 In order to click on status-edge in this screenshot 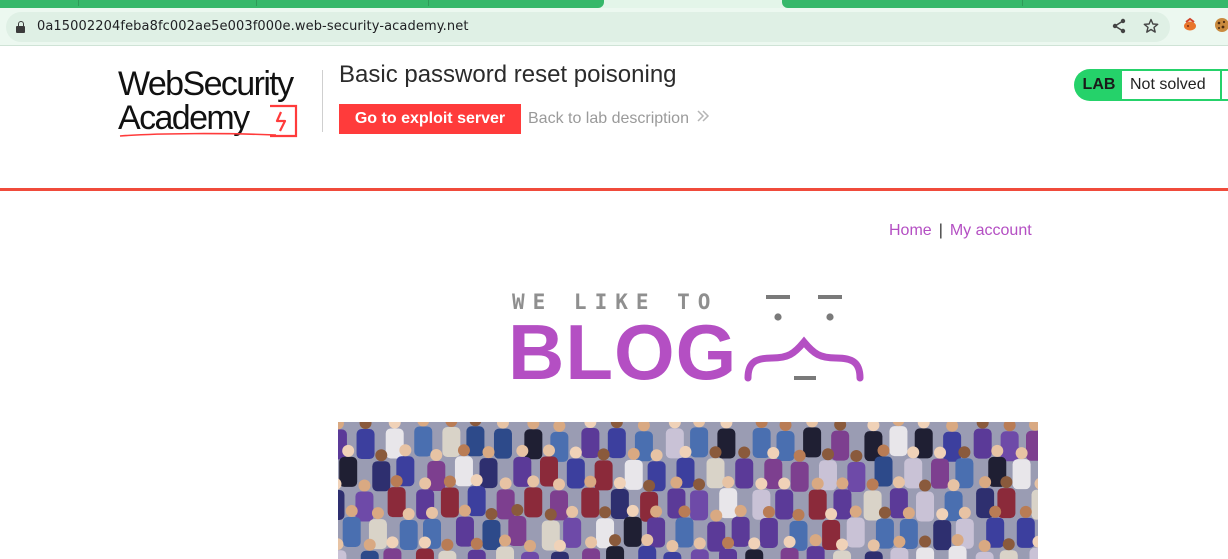, I will do `click(1224, 85)`.